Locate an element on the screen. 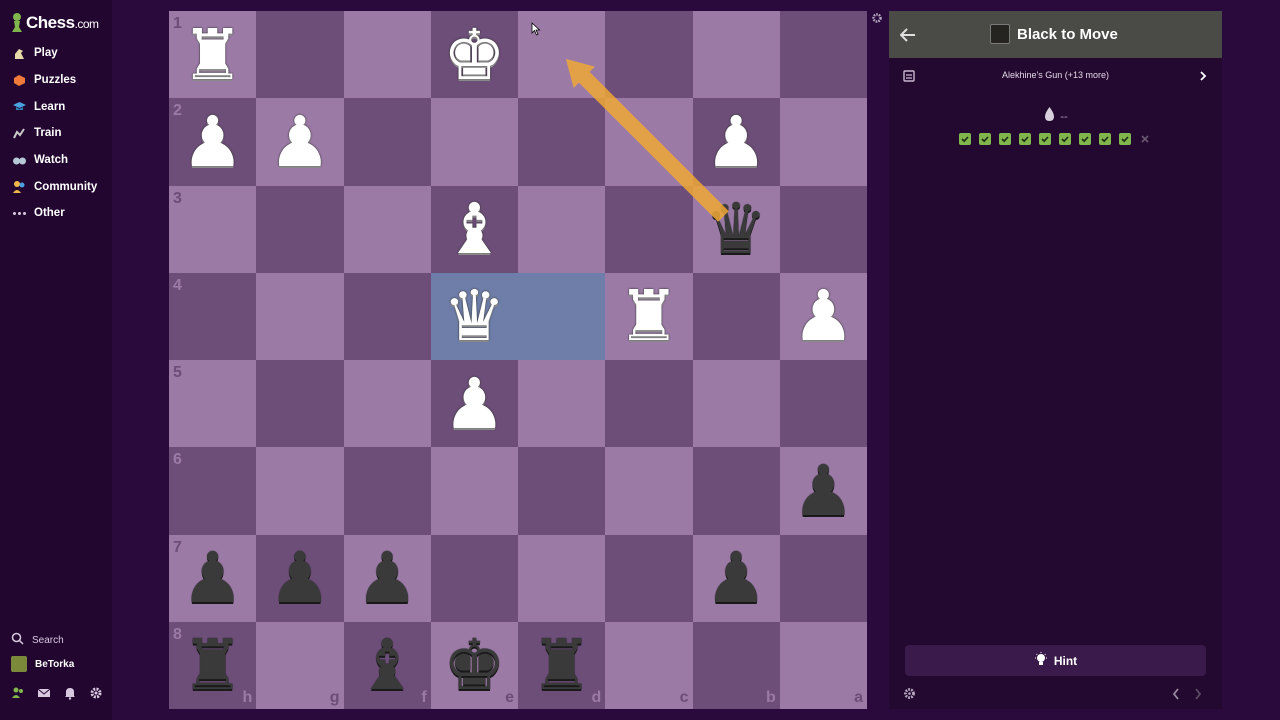 This screenshot has height=720, width=1280. square-c4: ♜ is located at coordinates (649, 316).